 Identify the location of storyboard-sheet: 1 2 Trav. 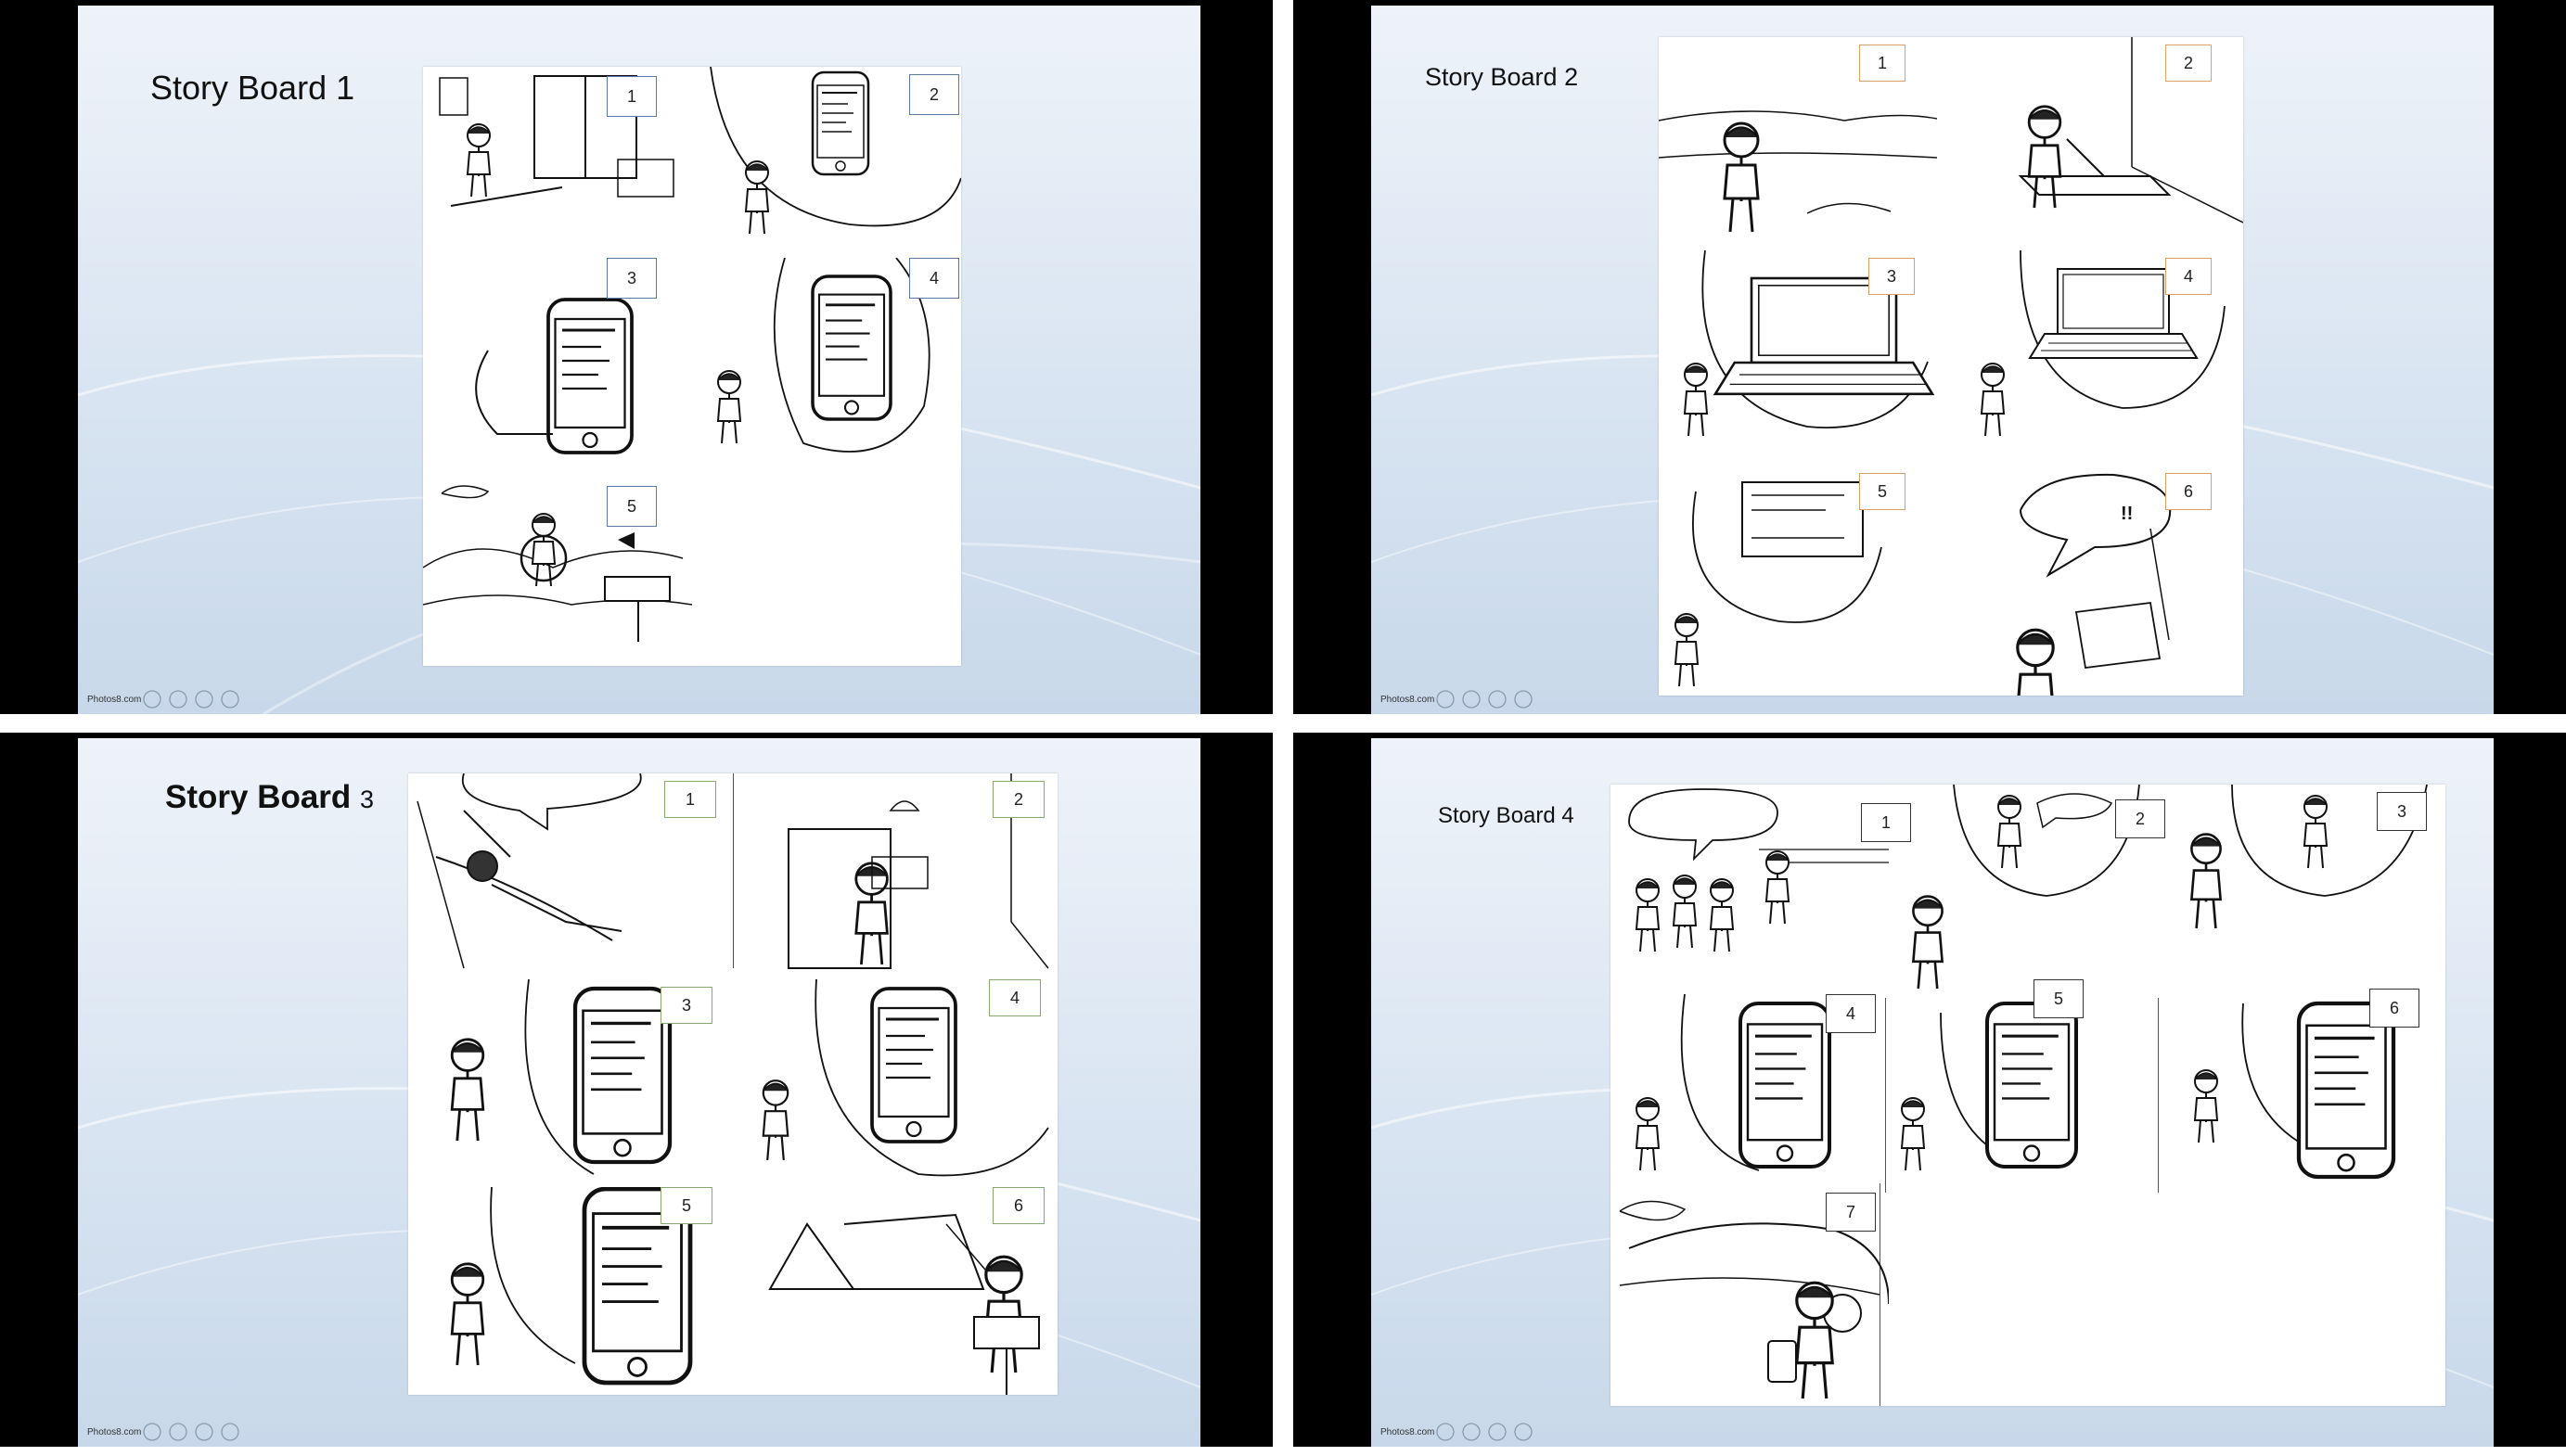
(1951, 366).